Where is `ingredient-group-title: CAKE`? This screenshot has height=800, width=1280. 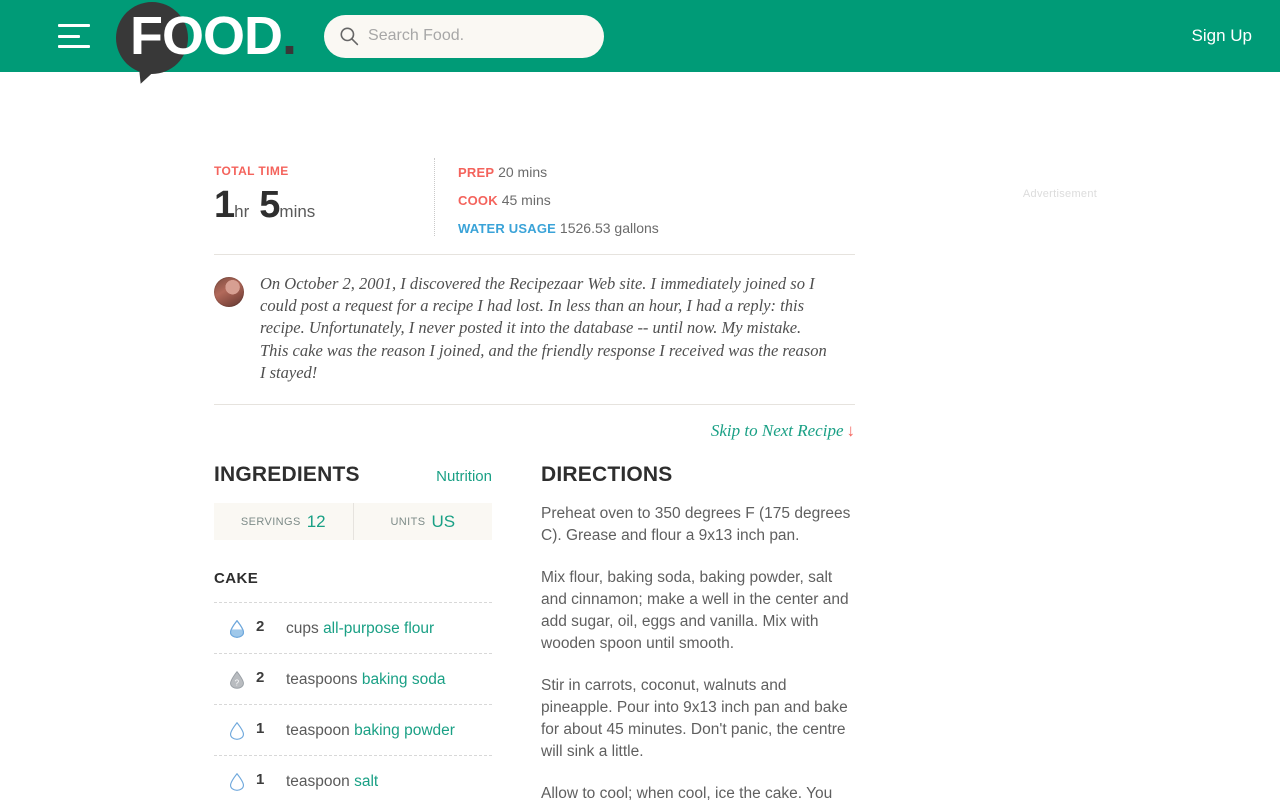 ingredient-group-title: CAKE is located at coordinates (236, 579).